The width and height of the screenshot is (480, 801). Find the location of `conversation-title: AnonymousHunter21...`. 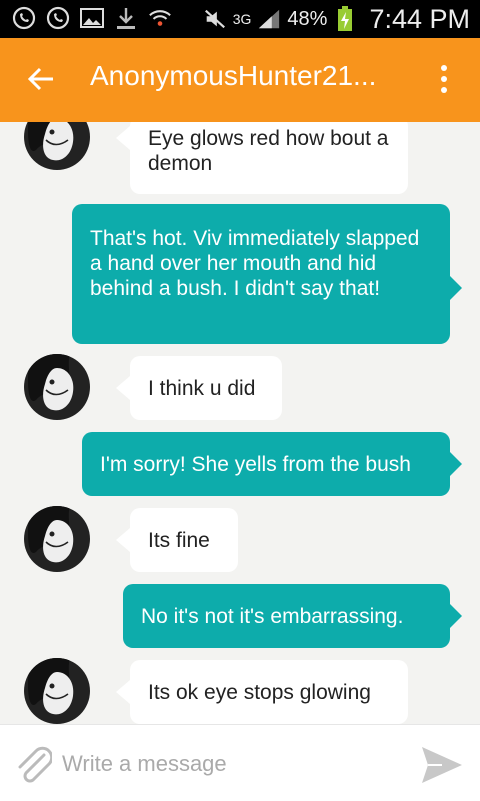

conversation-title: AnonymousHunter21... is located at coordinates (250, 76).